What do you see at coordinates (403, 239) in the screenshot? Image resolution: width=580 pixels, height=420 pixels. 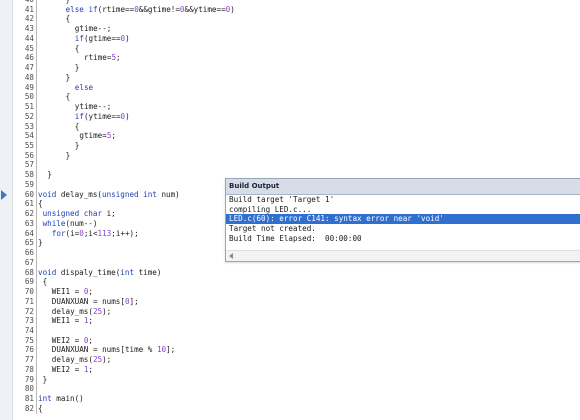 I see `build-output-line: Build Time Elapsed: 00:00:00` at bounding box center [403, 239].